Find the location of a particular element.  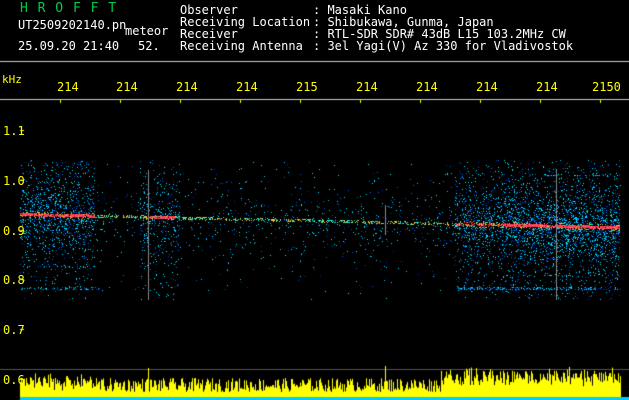

frequency-tick-label: 0.6 is located at coordinates (14, 380).